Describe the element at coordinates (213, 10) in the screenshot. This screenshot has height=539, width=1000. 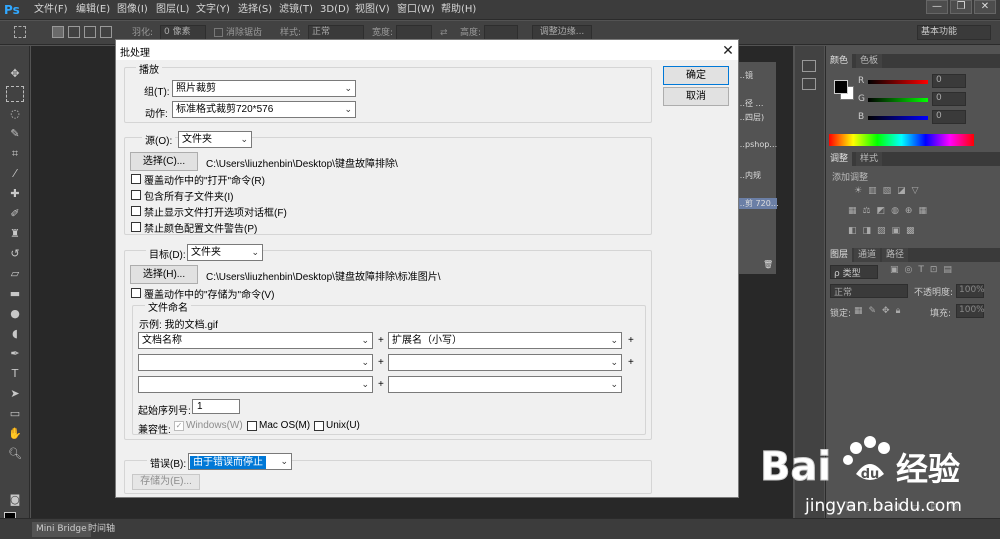
I see `menu-type: 文字(Y)` at that location.